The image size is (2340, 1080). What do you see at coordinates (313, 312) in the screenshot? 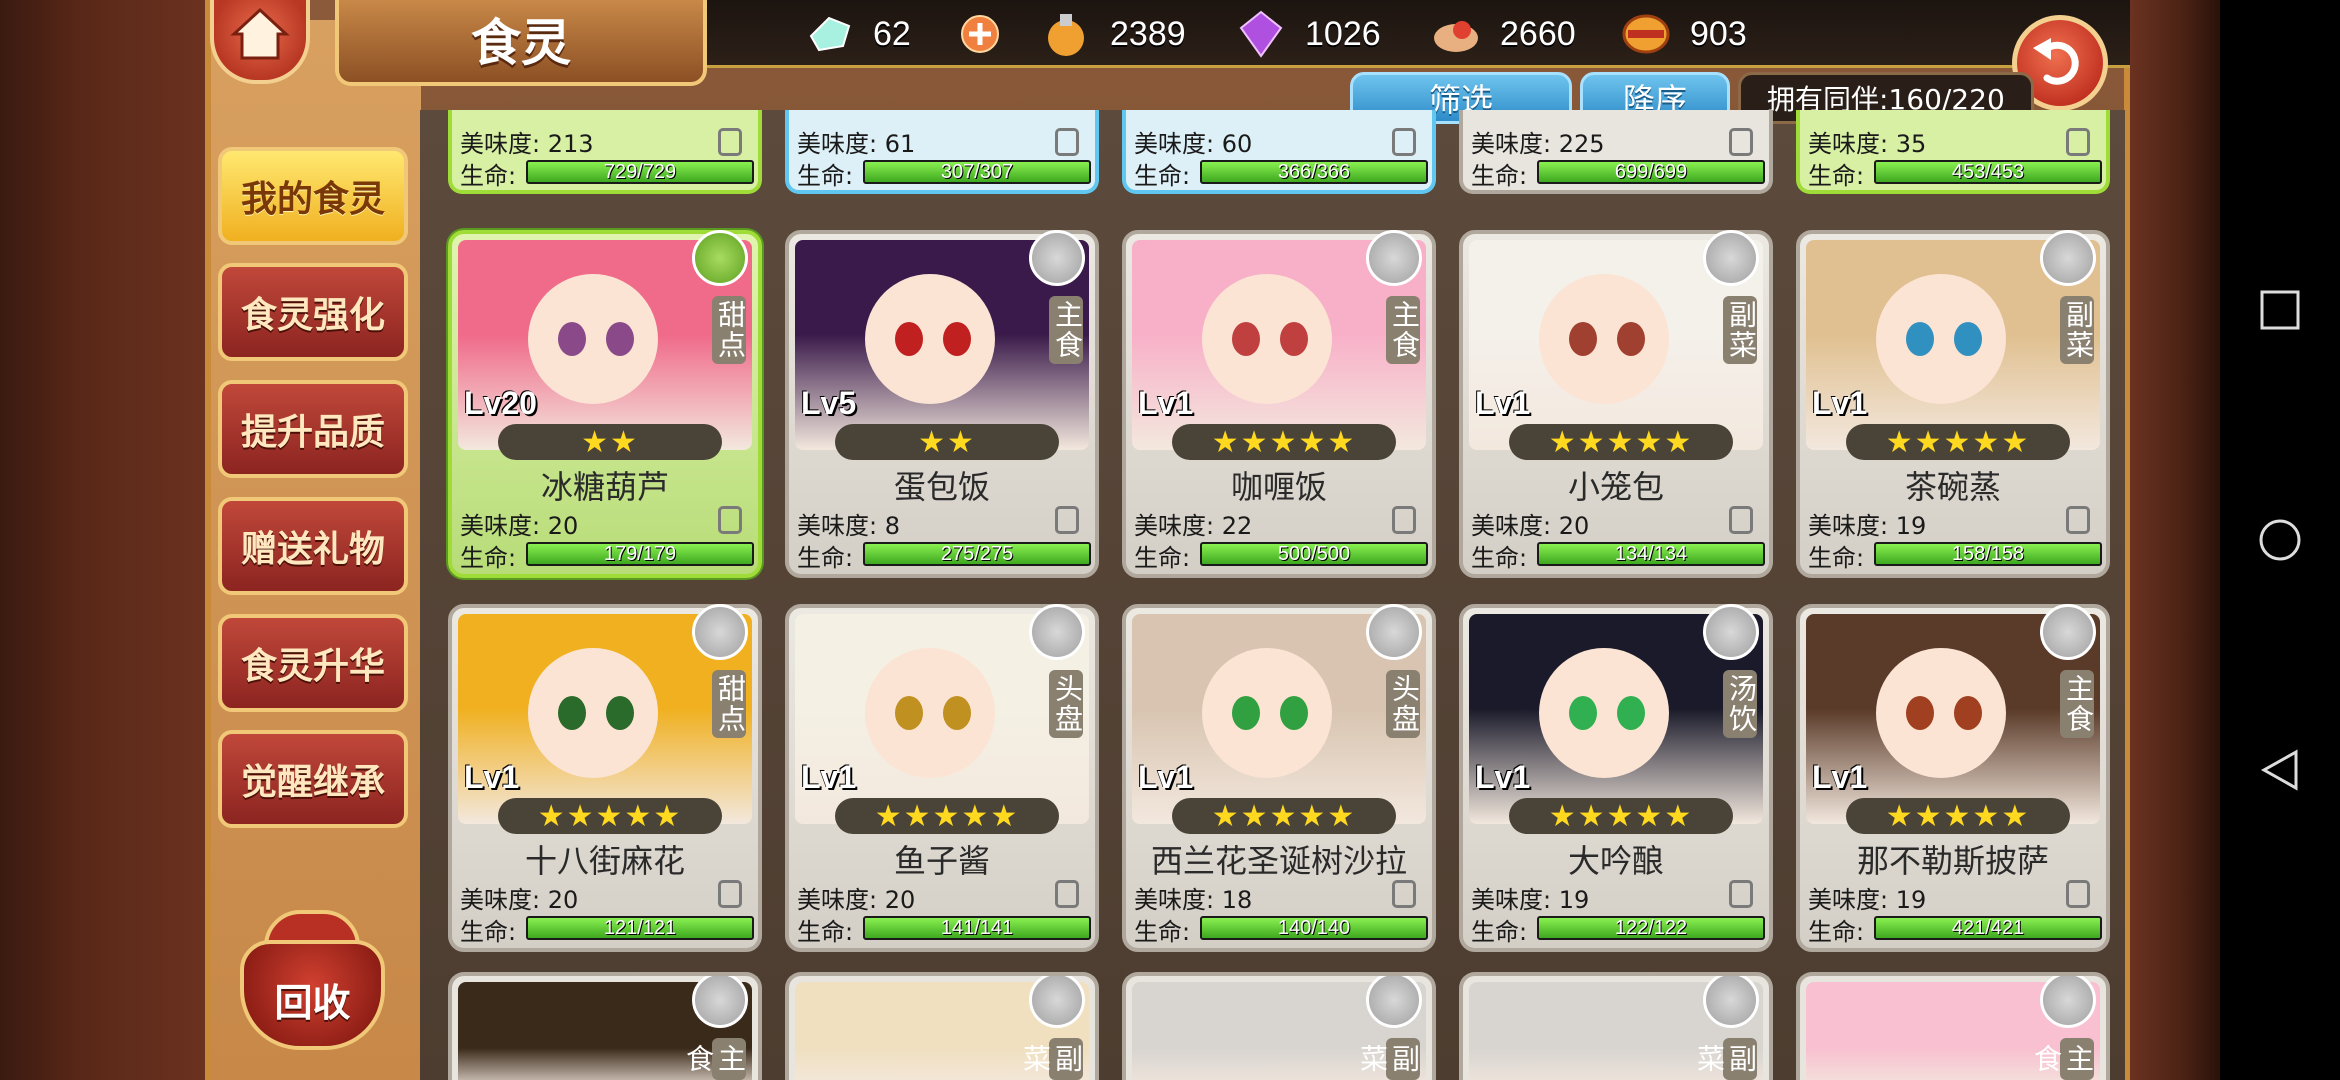
I see `sidebar-item-enhance: 食灵强化` at bounding box center [313, 312].